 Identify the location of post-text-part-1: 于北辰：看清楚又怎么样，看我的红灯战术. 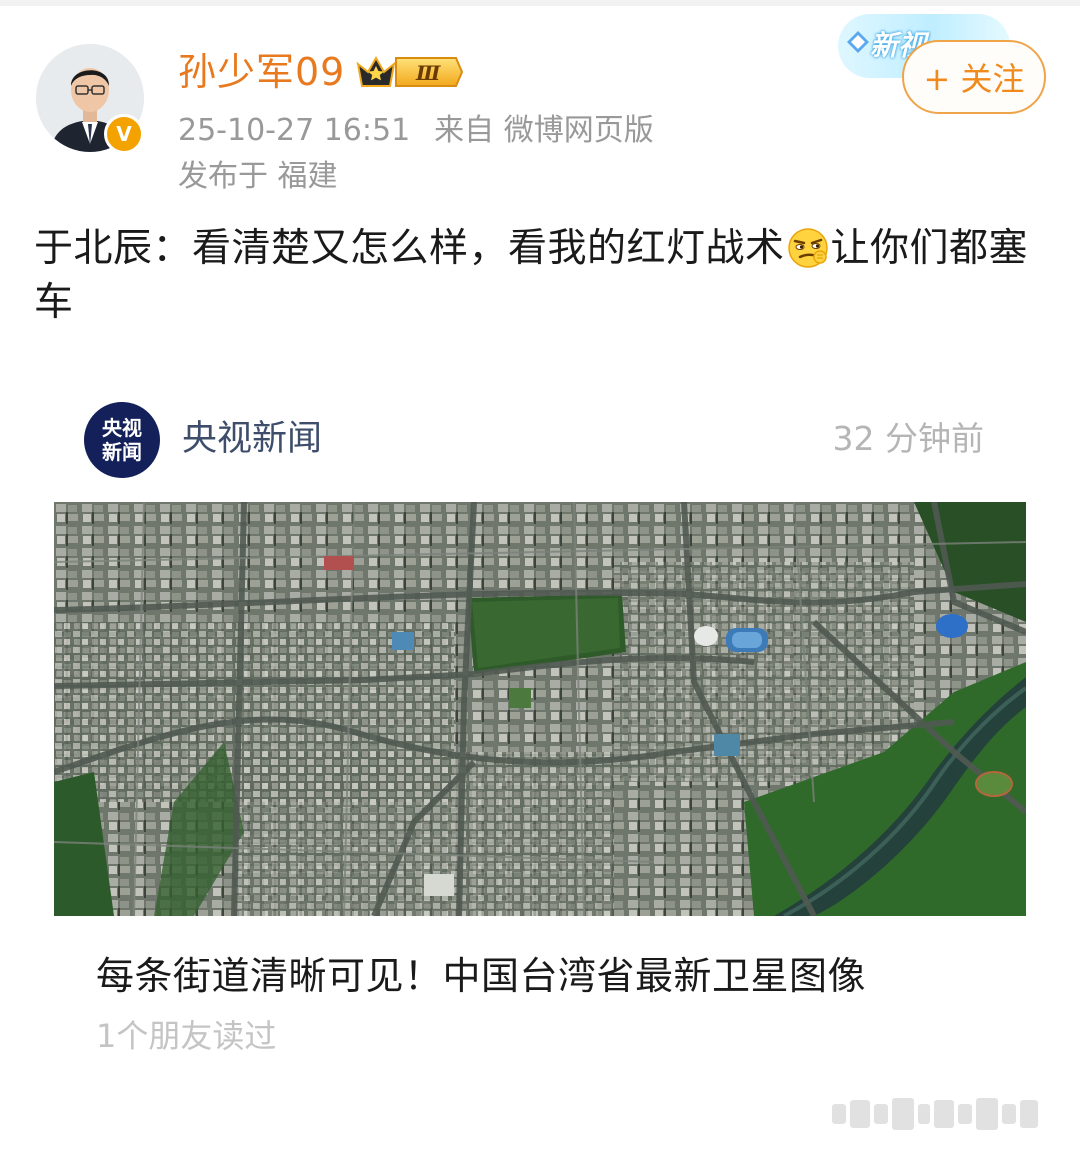
(409, 248).